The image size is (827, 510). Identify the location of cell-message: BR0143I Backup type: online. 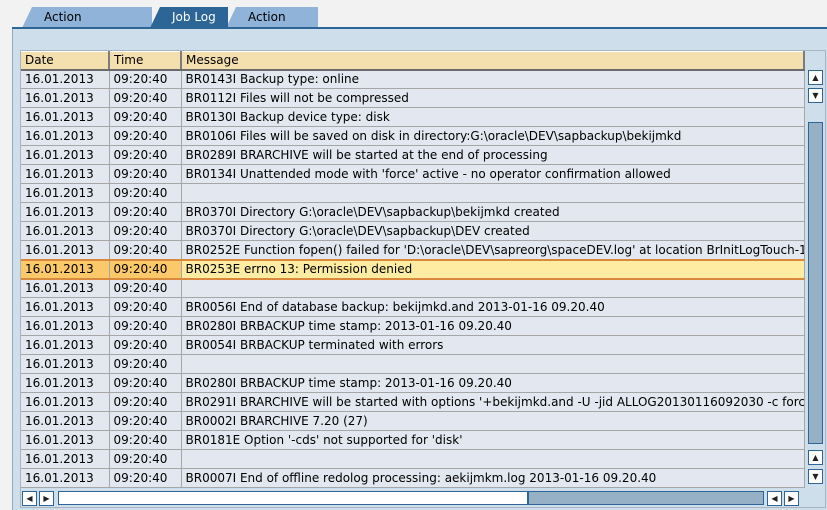
(493, 79).